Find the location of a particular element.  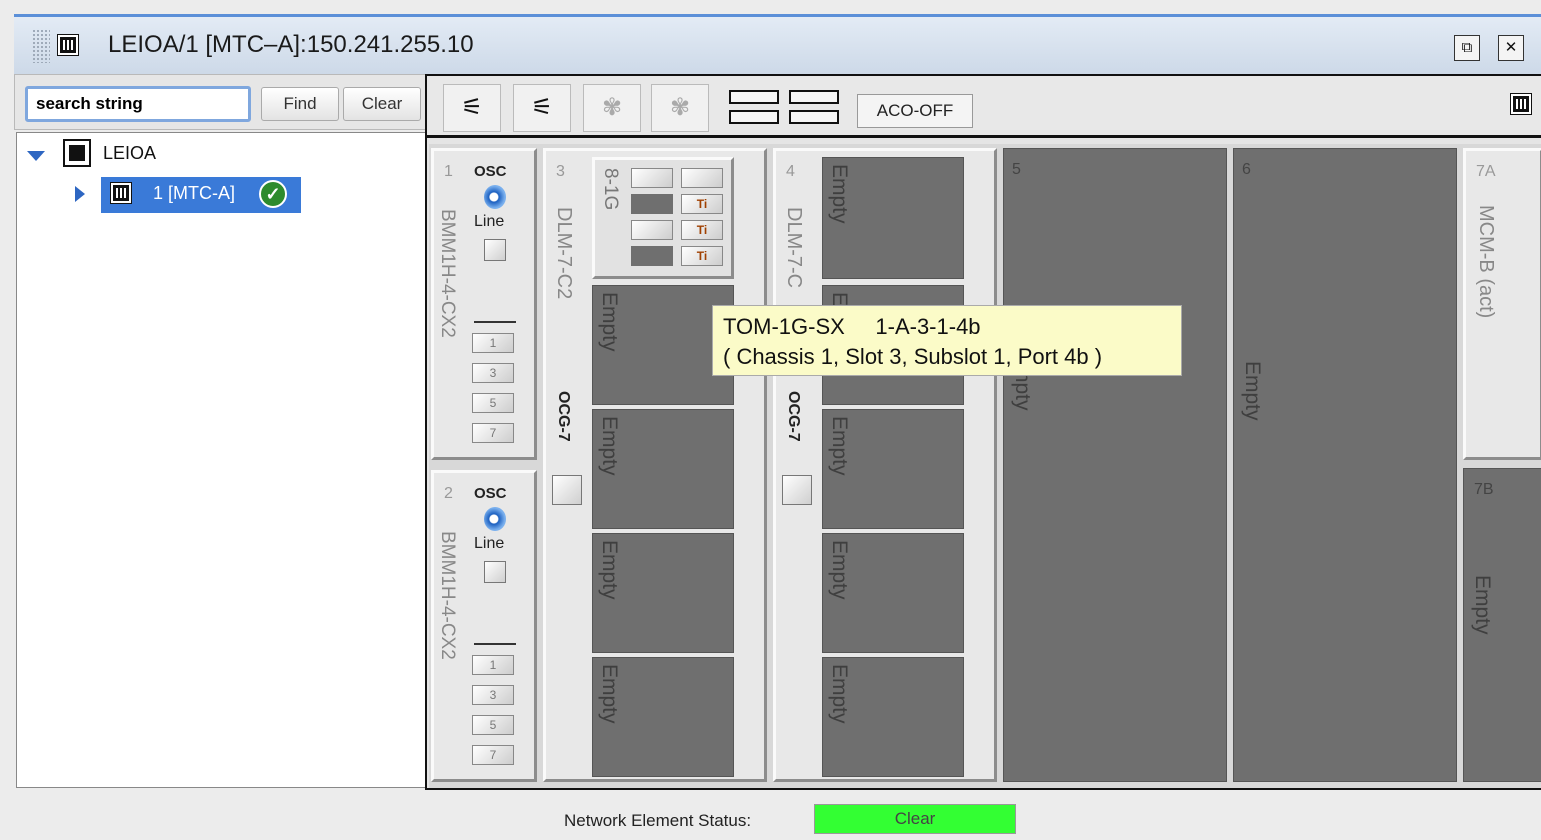

slot-number: 7A is located at coordinates (1486, 171).